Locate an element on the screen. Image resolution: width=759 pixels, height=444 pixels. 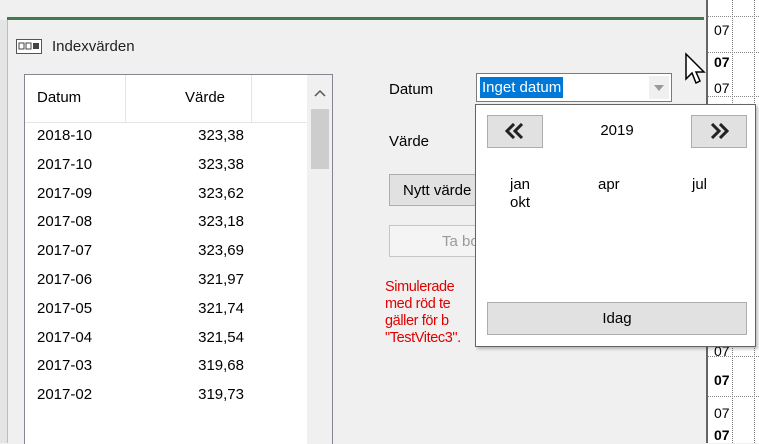
table-row: 2017-09 323,62 is located at coordinates (166, 195).